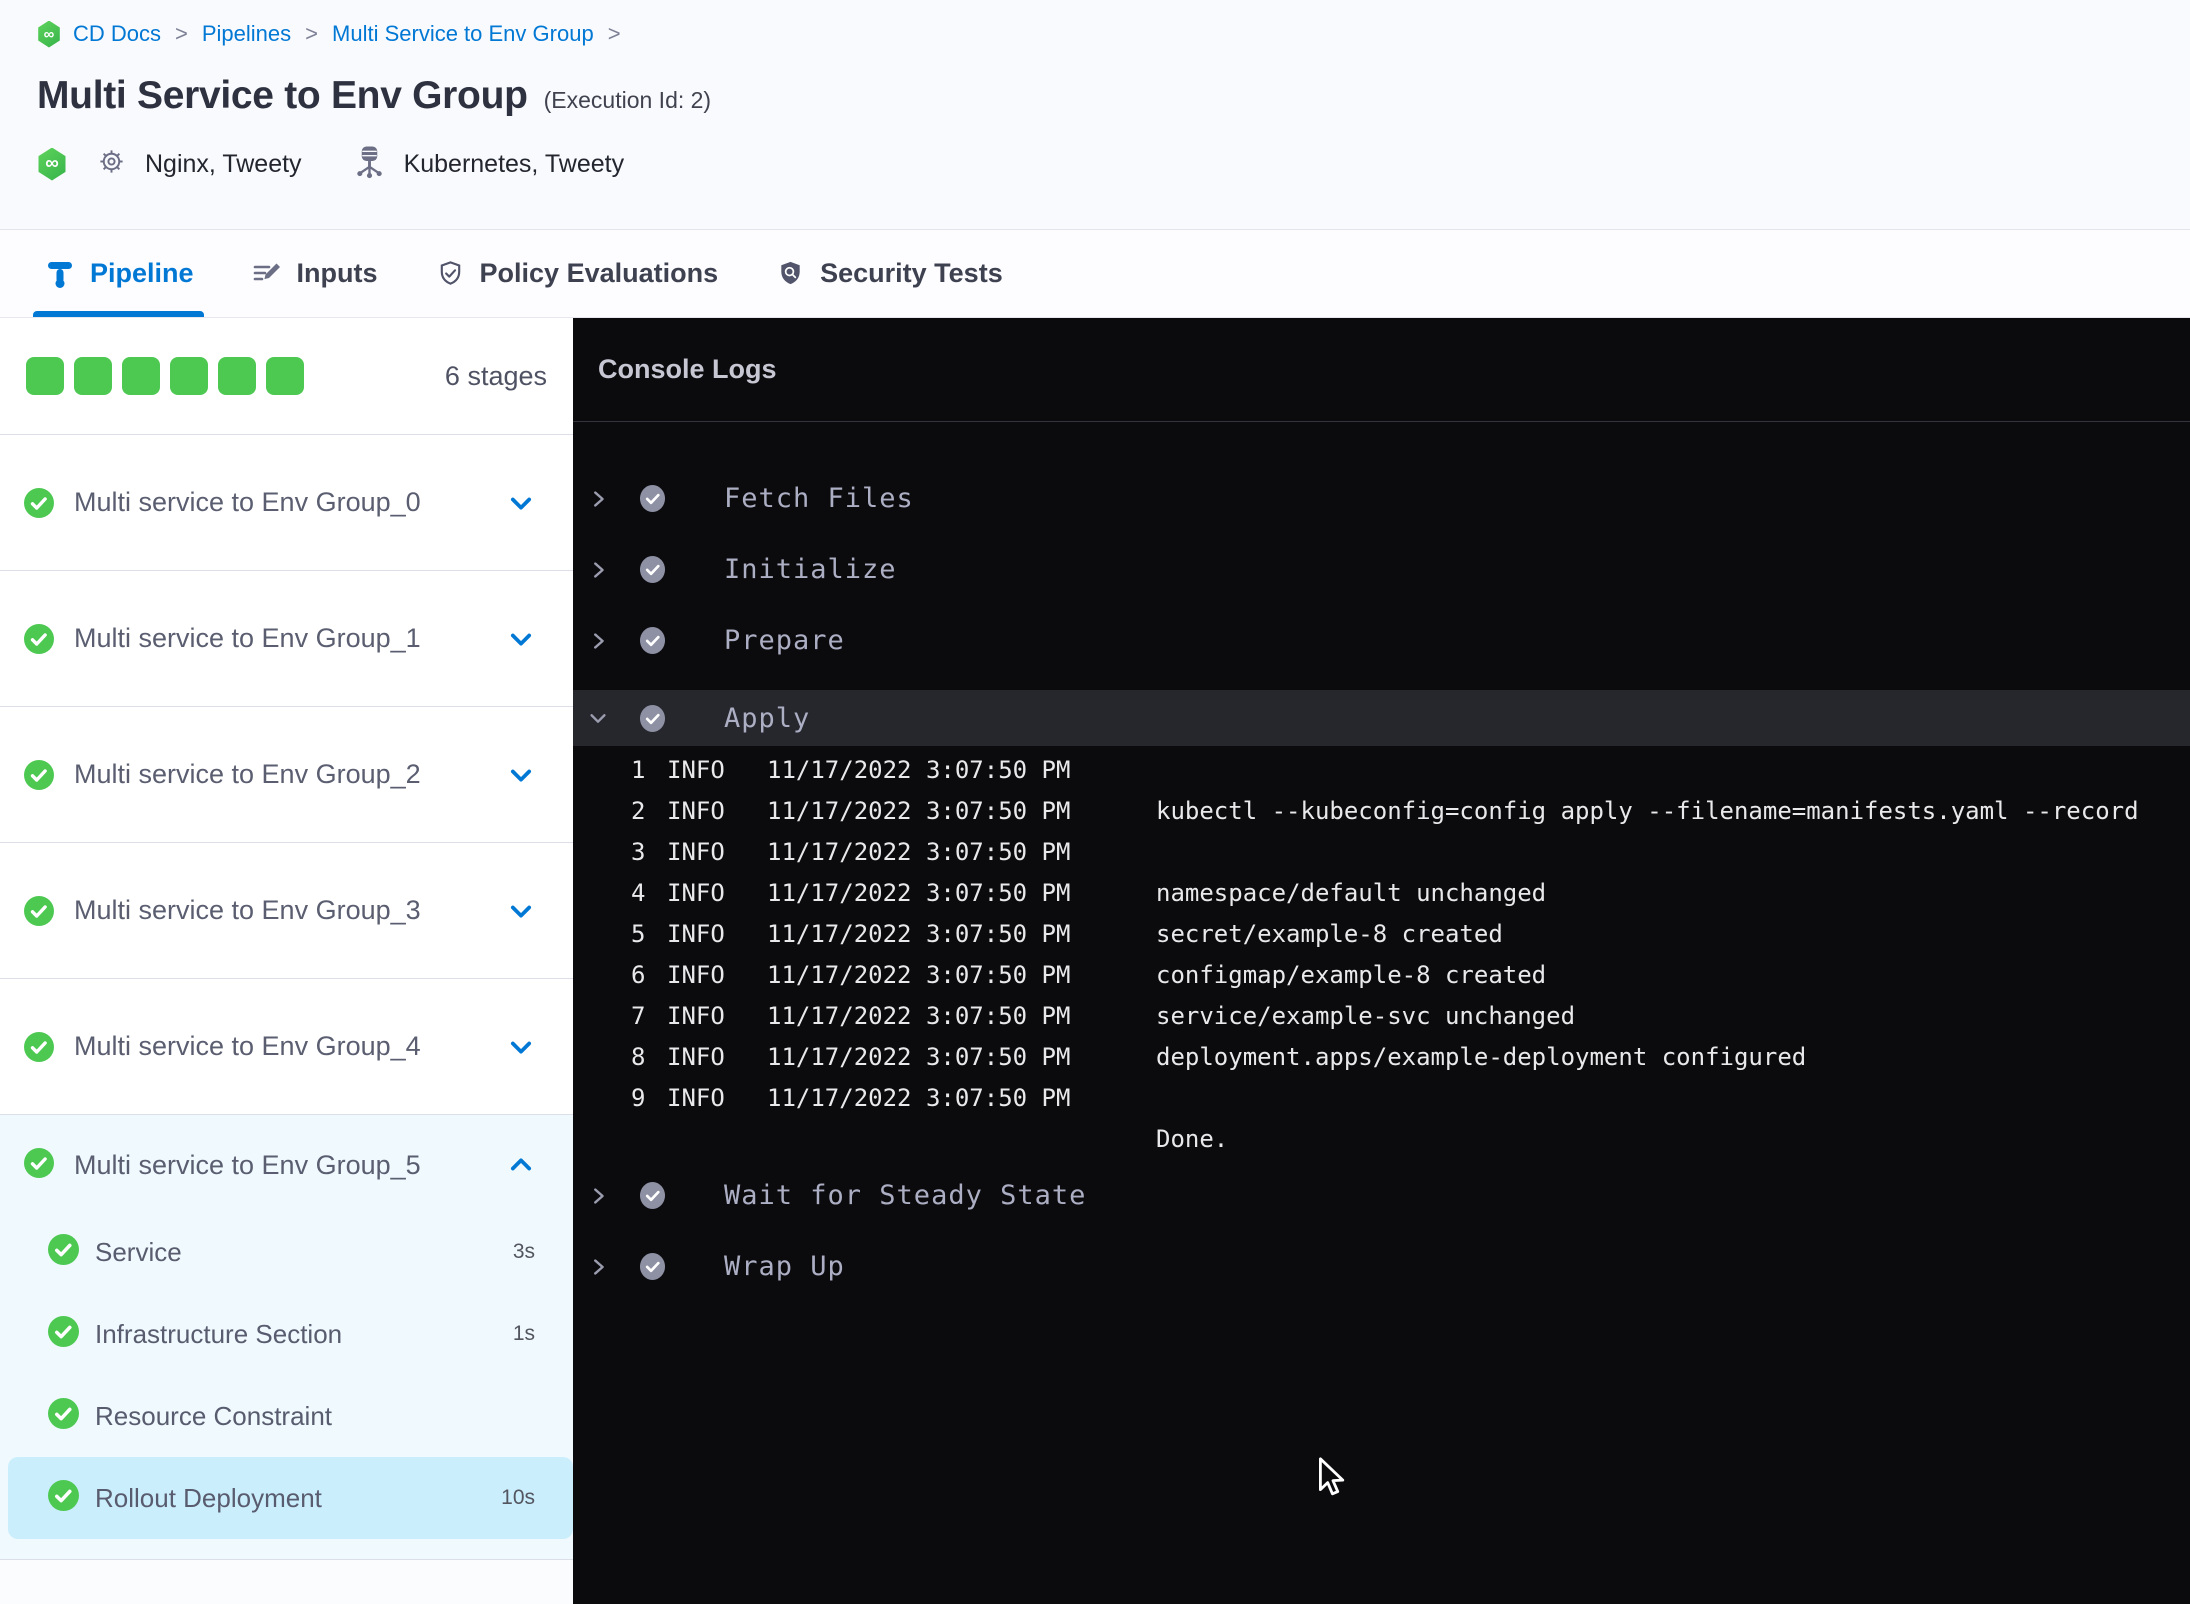 The width and height of the screenshot is (2190, 1604). Describe the element at coordinates (649, 1139) in the screenshot. I see `log-line-number` at that location.